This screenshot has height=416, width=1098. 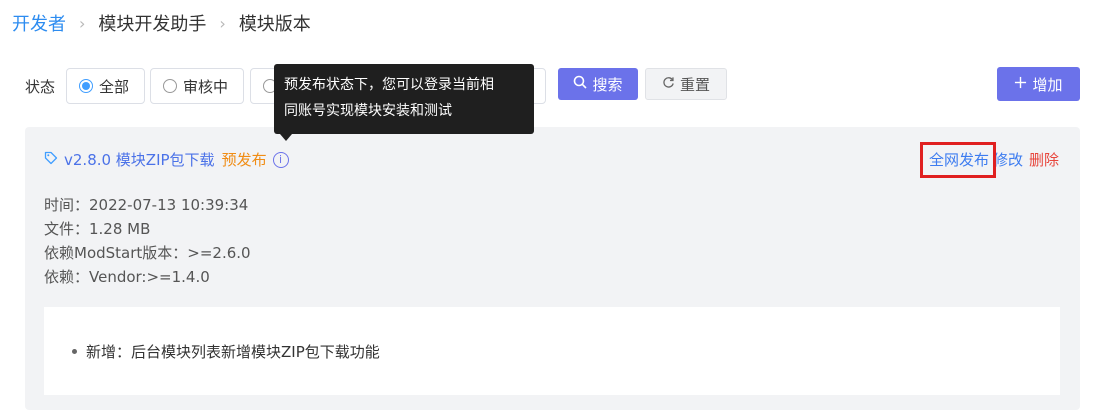 I want to click on list-item: 新增：后台模块列表新增模块ZIP包下载功能, so click(x=226, y=351).